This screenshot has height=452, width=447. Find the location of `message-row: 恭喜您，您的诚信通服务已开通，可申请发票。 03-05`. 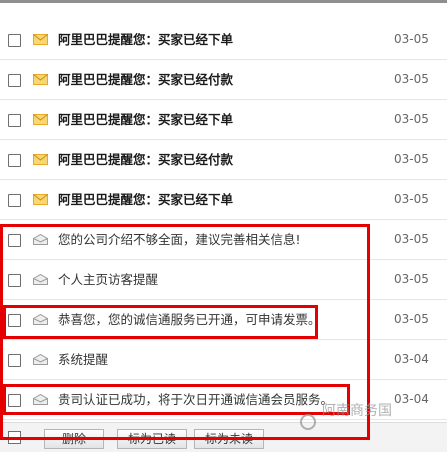

message-row: 恭喜您，您的诚信通服务已开通，可申请发票。 03-05 is located at coordinates (223, 320).